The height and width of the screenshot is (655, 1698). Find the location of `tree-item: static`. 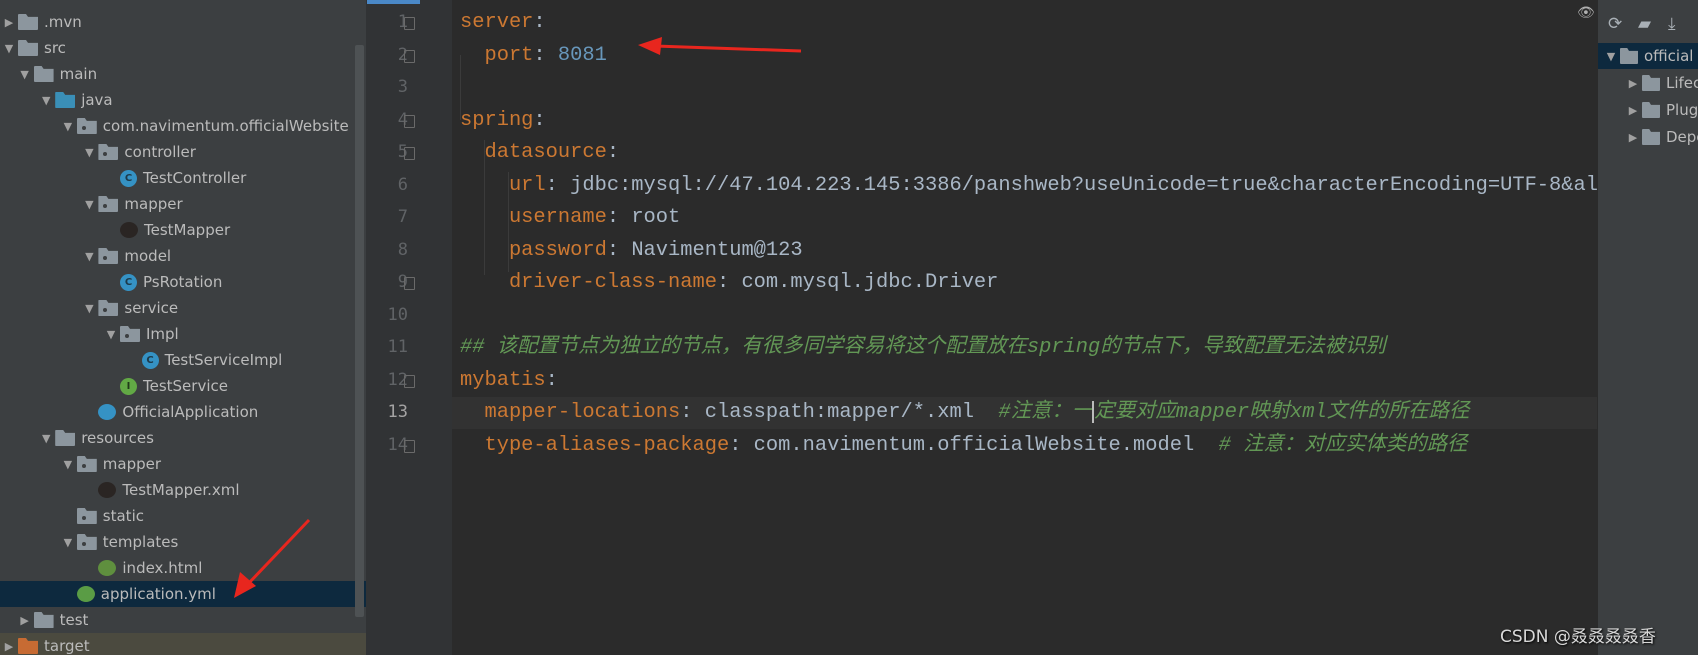

tree-item: static is located at coordinates (183, 516).